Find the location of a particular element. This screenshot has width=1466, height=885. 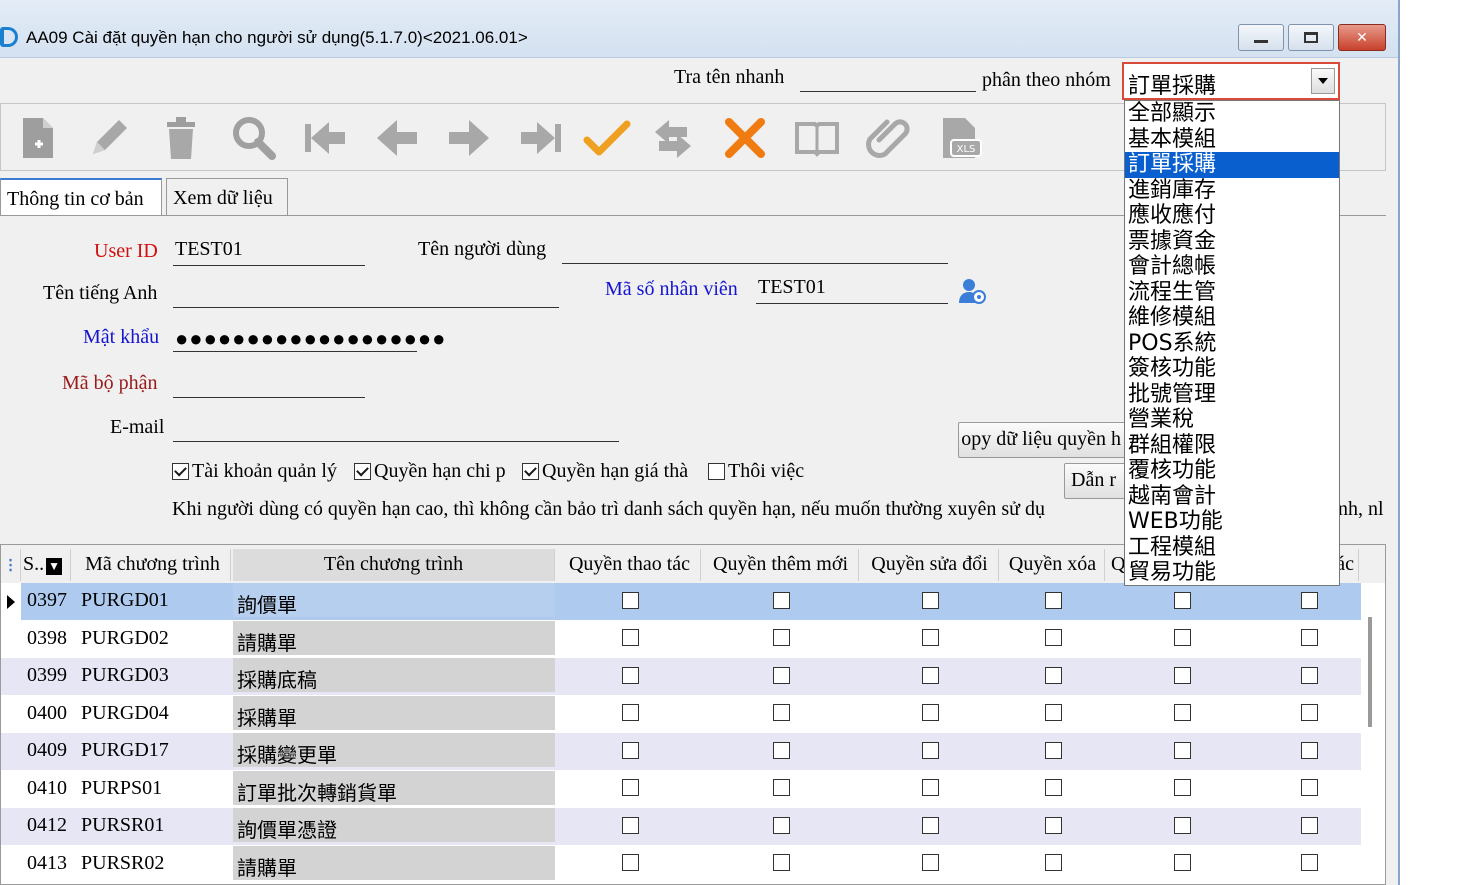

maximize-button is located at coordinates (1311, 37).